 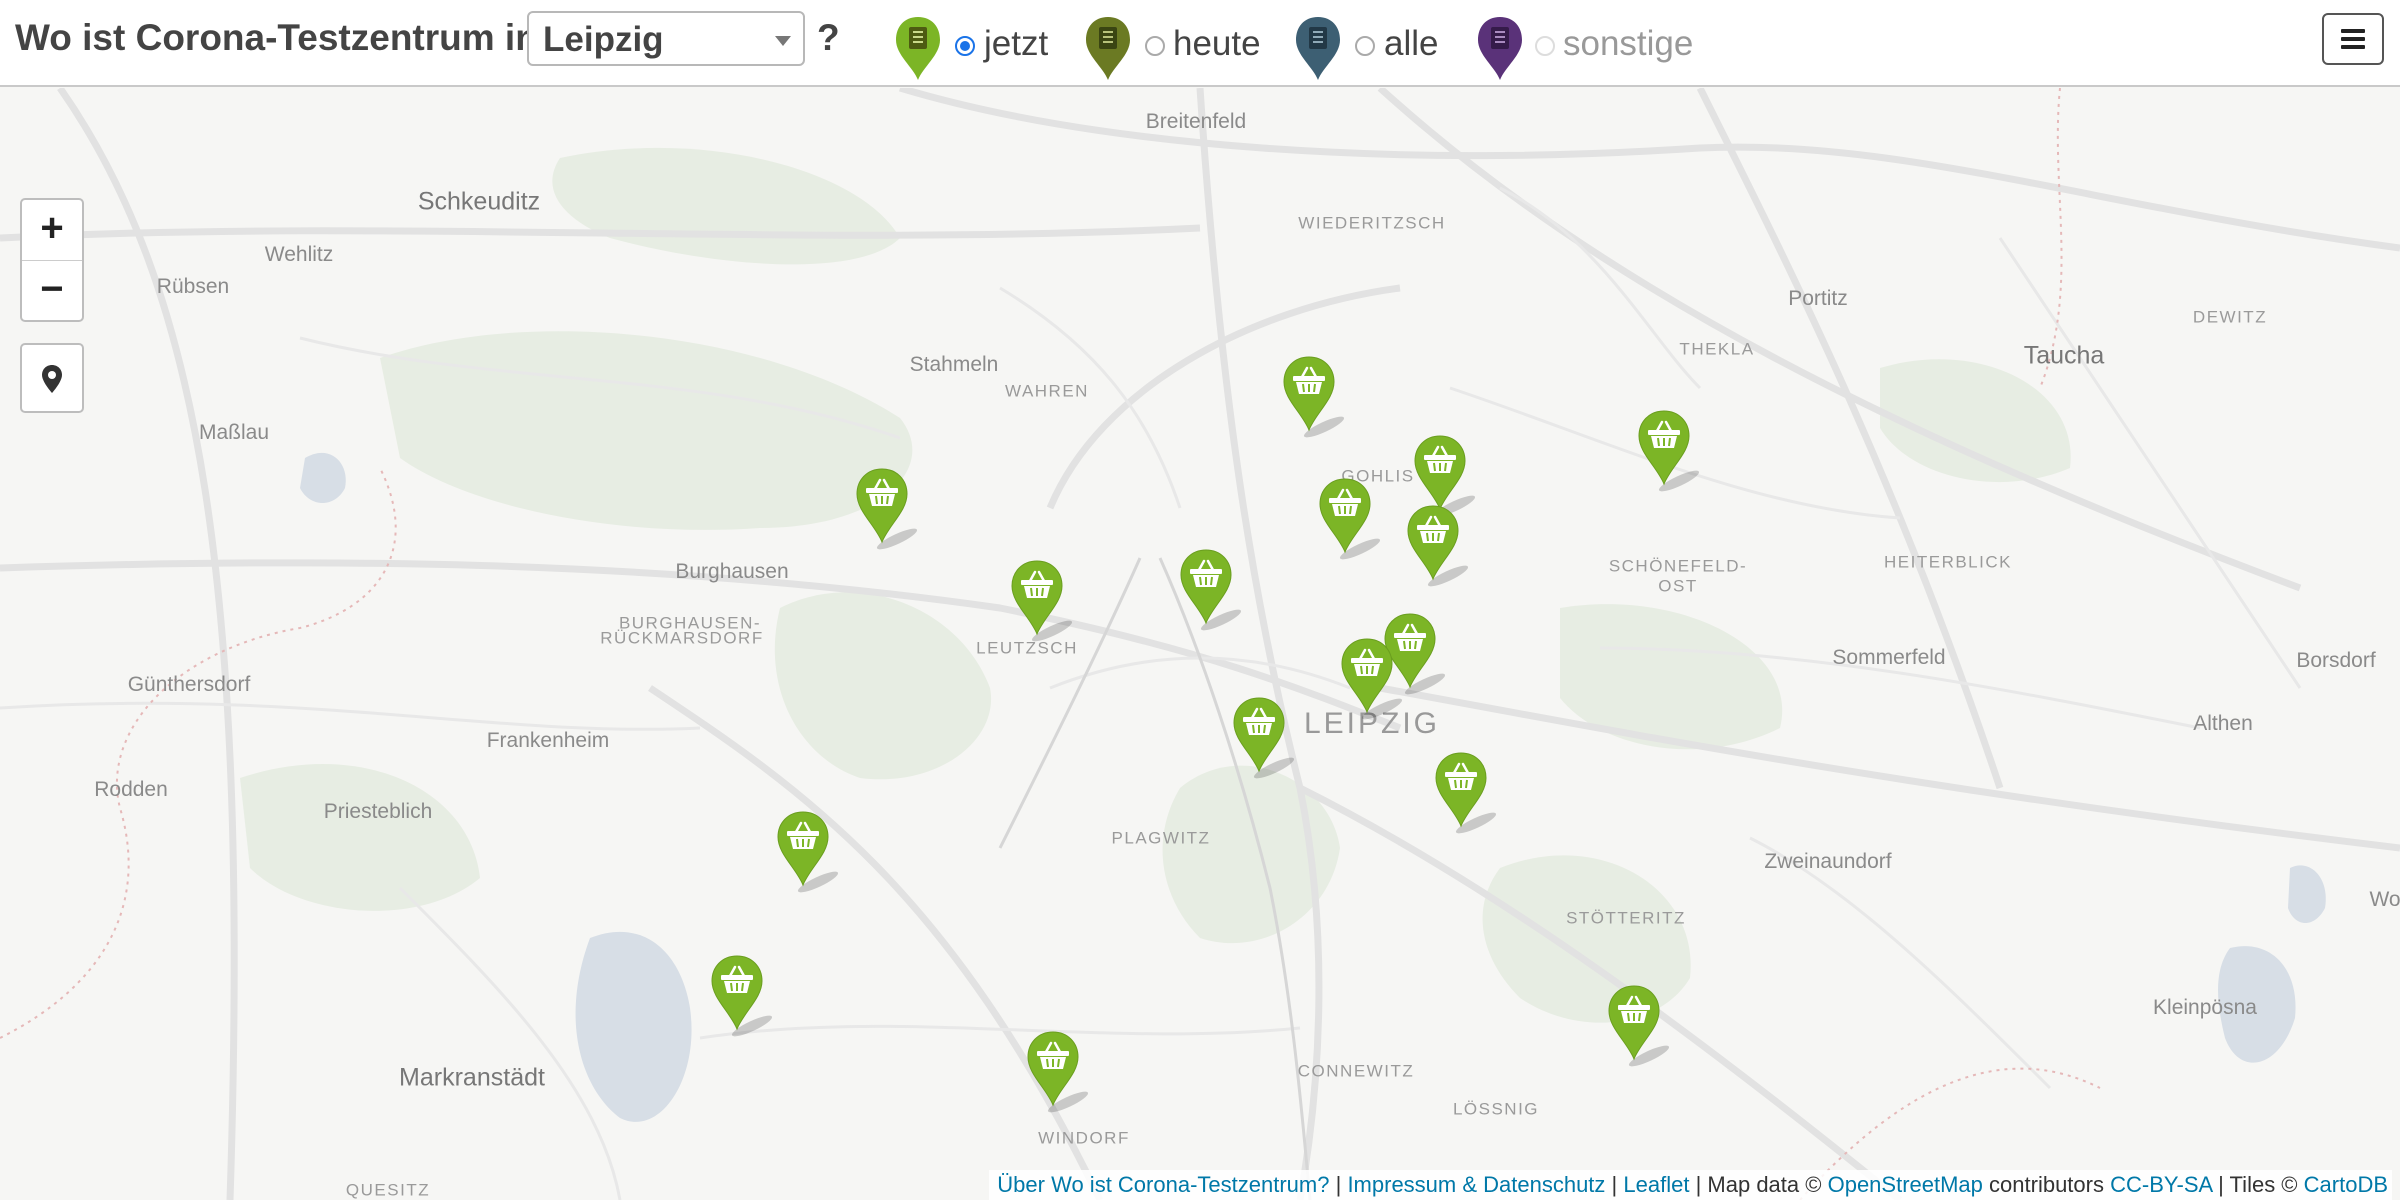 I want to click on menu-button, so click(x=2353, y=39).